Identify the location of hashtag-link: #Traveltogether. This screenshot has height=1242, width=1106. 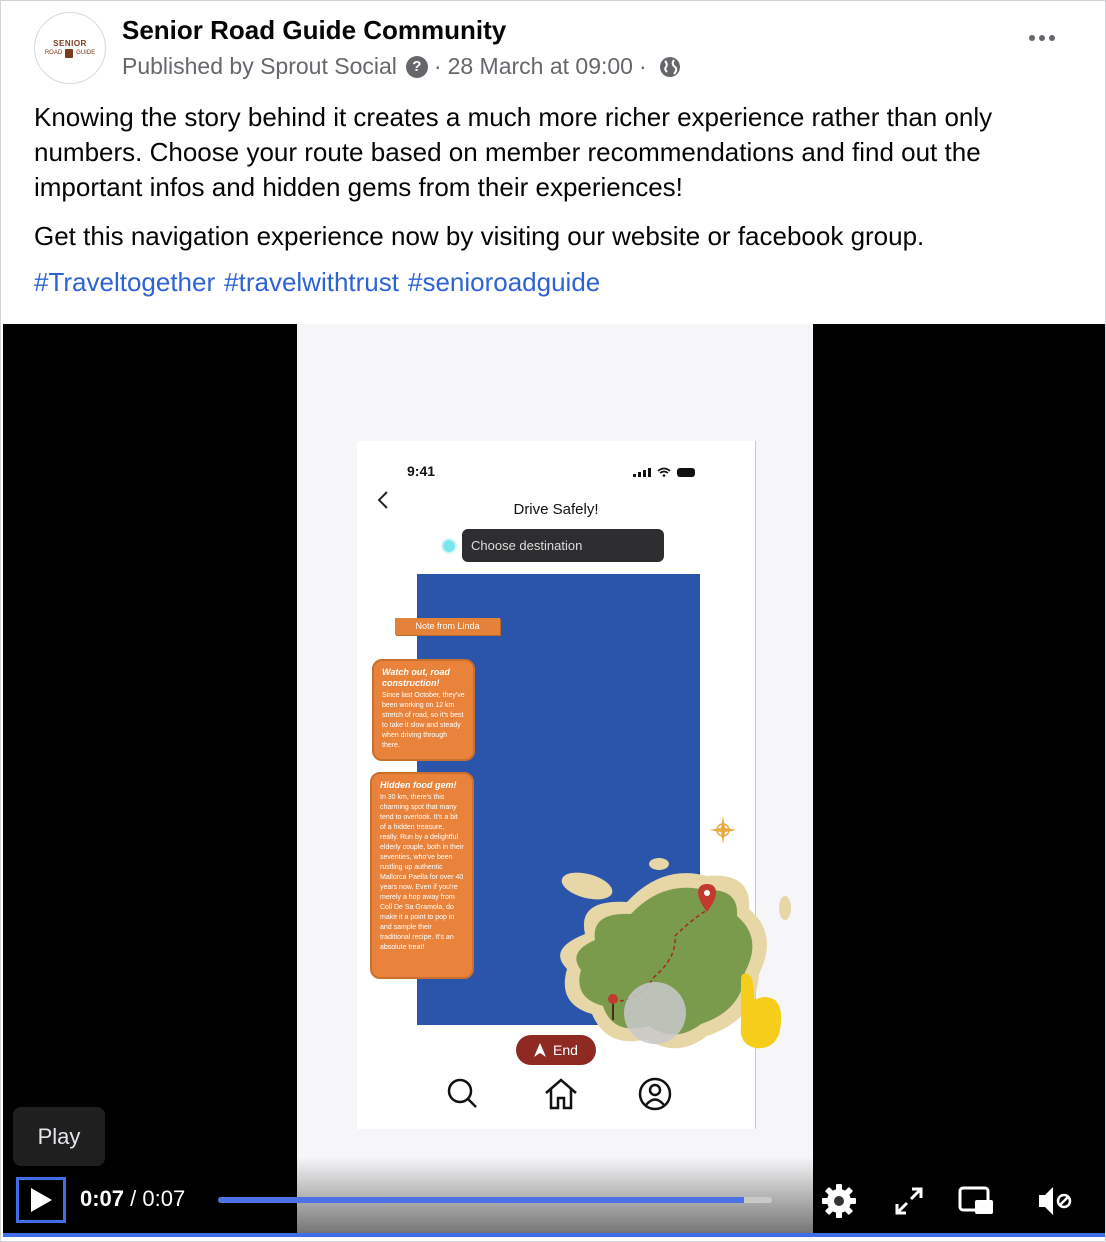
(124, 282).